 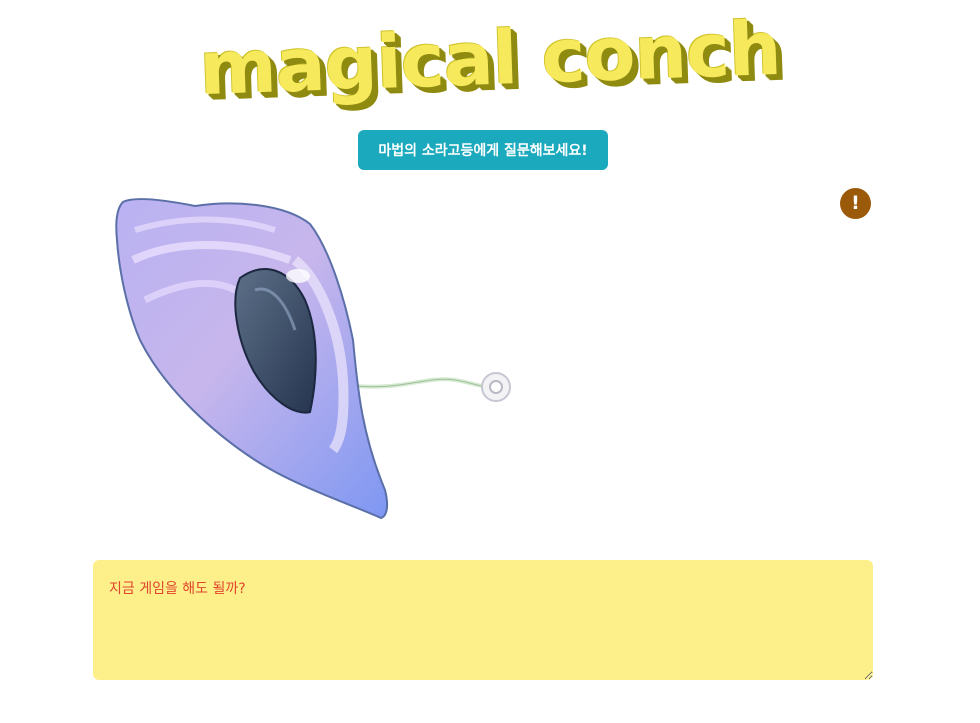 What do you see at coordinates (490, 59) in the screenshot?
I see `magical-conch-logo: magical conch` at bounding box center [490, 59].